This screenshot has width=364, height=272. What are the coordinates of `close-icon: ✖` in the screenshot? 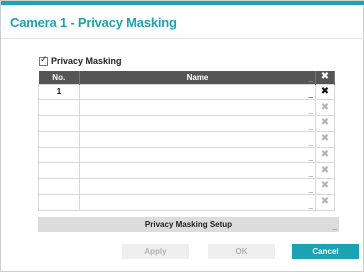 It's located at (325, 76).